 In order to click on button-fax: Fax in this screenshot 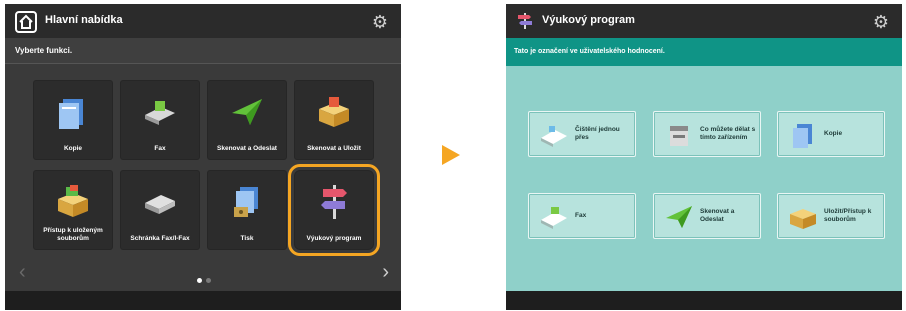, I will do `click(582, 216)`.